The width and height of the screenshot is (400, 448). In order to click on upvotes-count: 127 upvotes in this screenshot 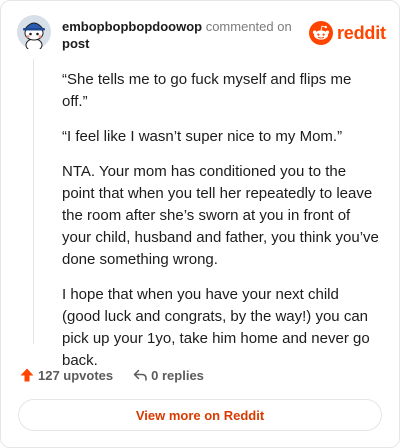, I will do `click(76, 375)`.